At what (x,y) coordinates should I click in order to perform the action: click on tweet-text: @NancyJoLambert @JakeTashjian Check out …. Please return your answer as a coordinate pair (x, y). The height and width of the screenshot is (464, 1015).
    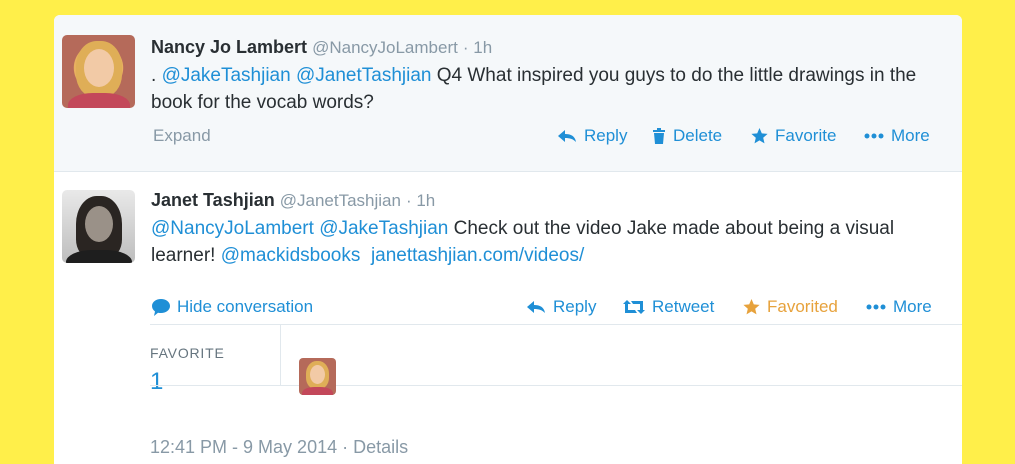
    Looking at the image, I should click on (551, 242).